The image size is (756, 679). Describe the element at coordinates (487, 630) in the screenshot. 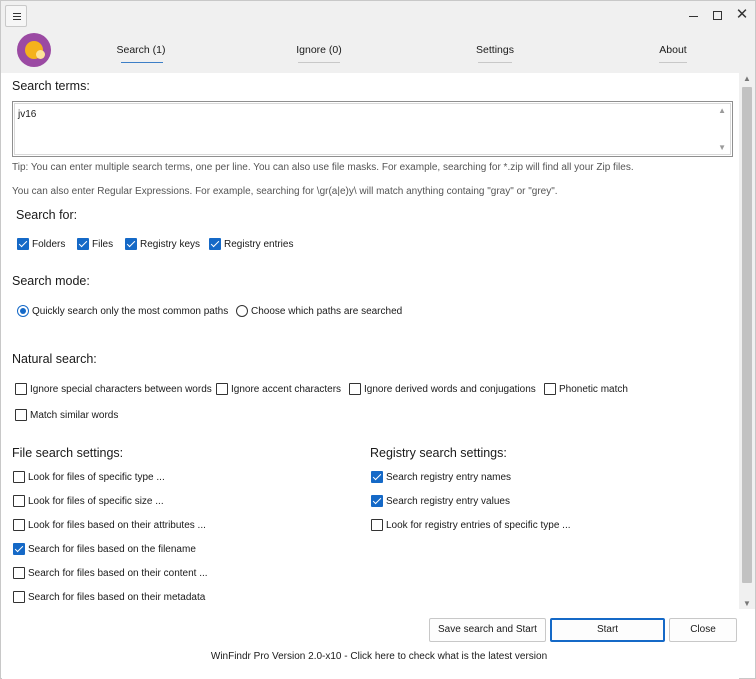

I see `save-and-start-button: Save search and Start` at that location.